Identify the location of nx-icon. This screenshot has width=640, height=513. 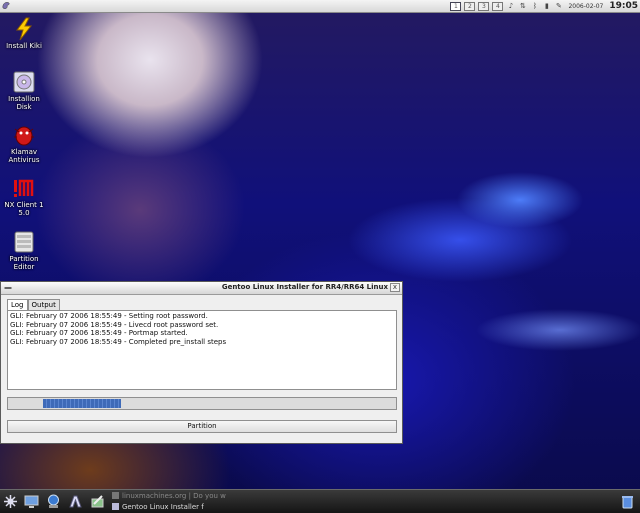
(24, 188).